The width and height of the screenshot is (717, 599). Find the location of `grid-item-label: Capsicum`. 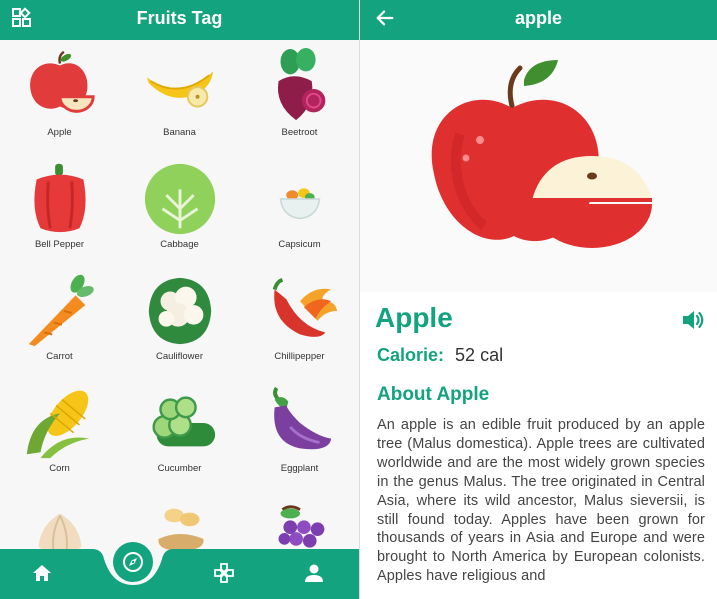

grid-item-label: Capsicum is located at coordinates (299, 244).